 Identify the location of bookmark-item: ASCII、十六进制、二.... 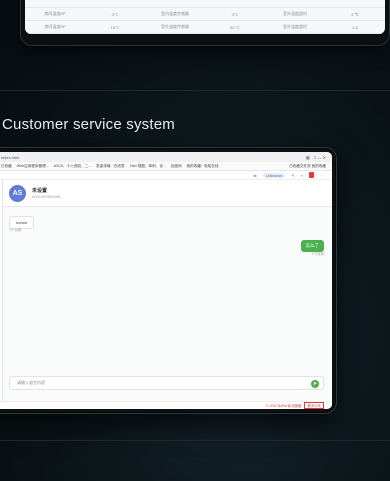
(73, 166).